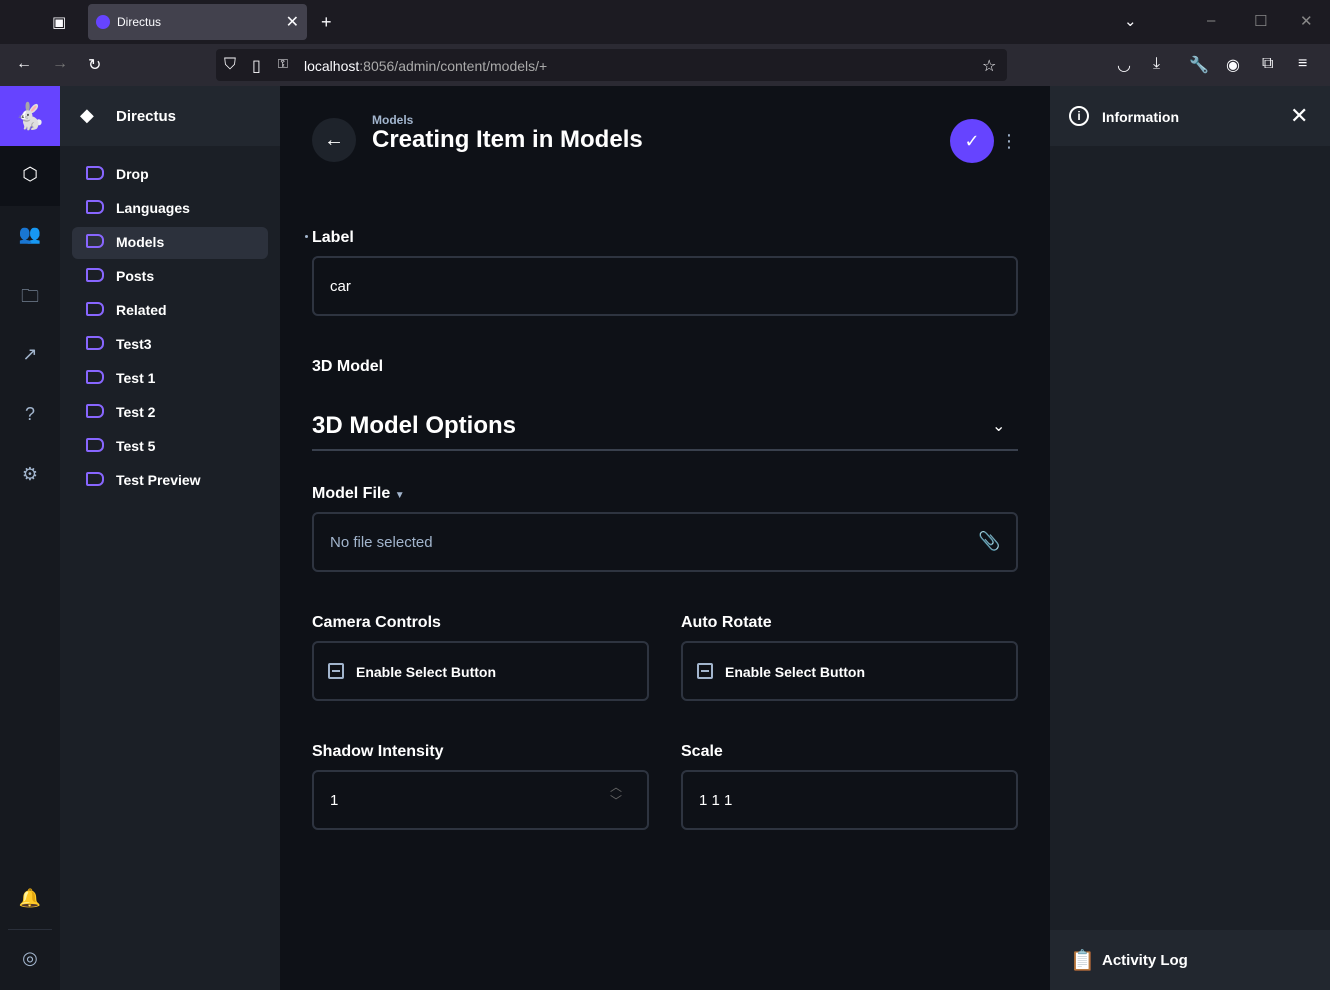 The height and width of the screenshot is (990, 1330). I want to click on label-input: car, so click(665, 286).